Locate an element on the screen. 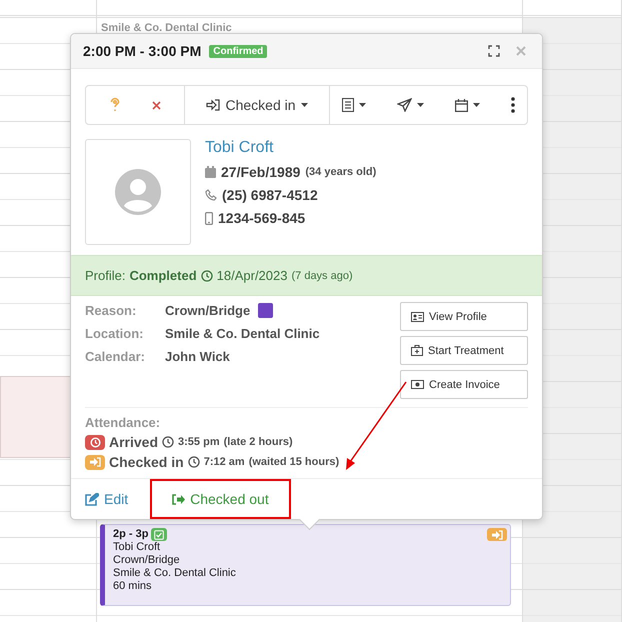  event-duration: 60 mins is located at coordinates (133, 586).